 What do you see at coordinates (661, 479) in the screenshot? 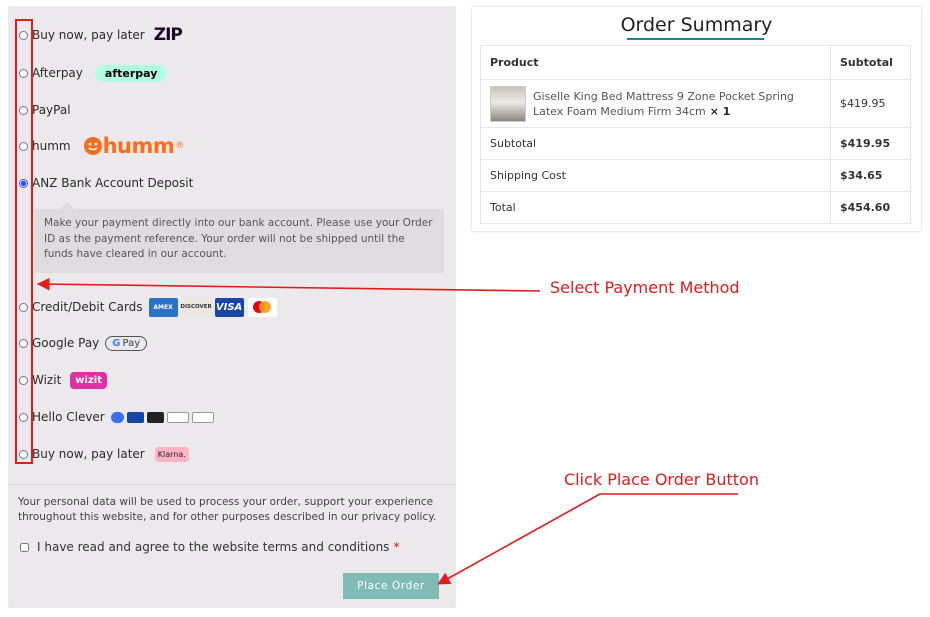
I see `annotation-click-place-order: Click Place Order Button` at bounding box center [661, 479].